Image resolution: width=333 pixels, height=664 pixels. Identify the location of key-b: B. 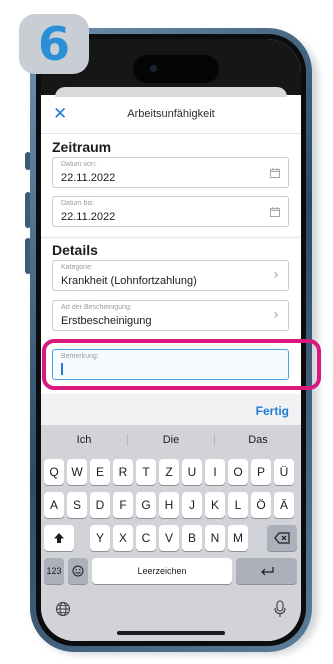
(192, 538).